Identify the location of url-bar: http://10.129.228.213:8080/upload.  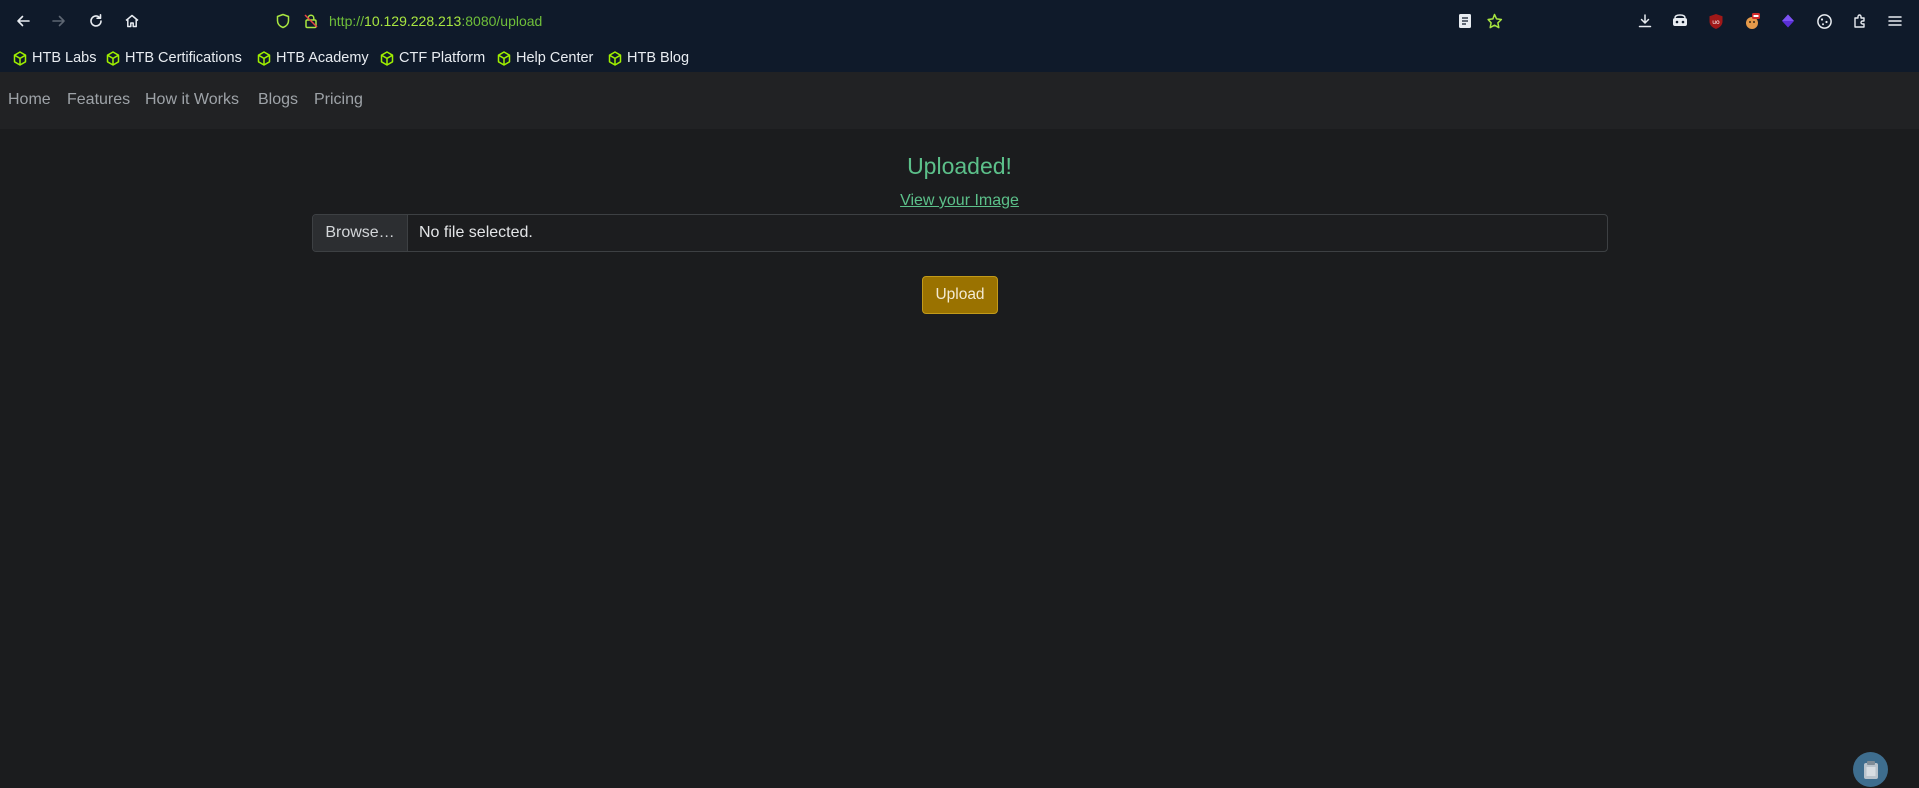
(435, 21).